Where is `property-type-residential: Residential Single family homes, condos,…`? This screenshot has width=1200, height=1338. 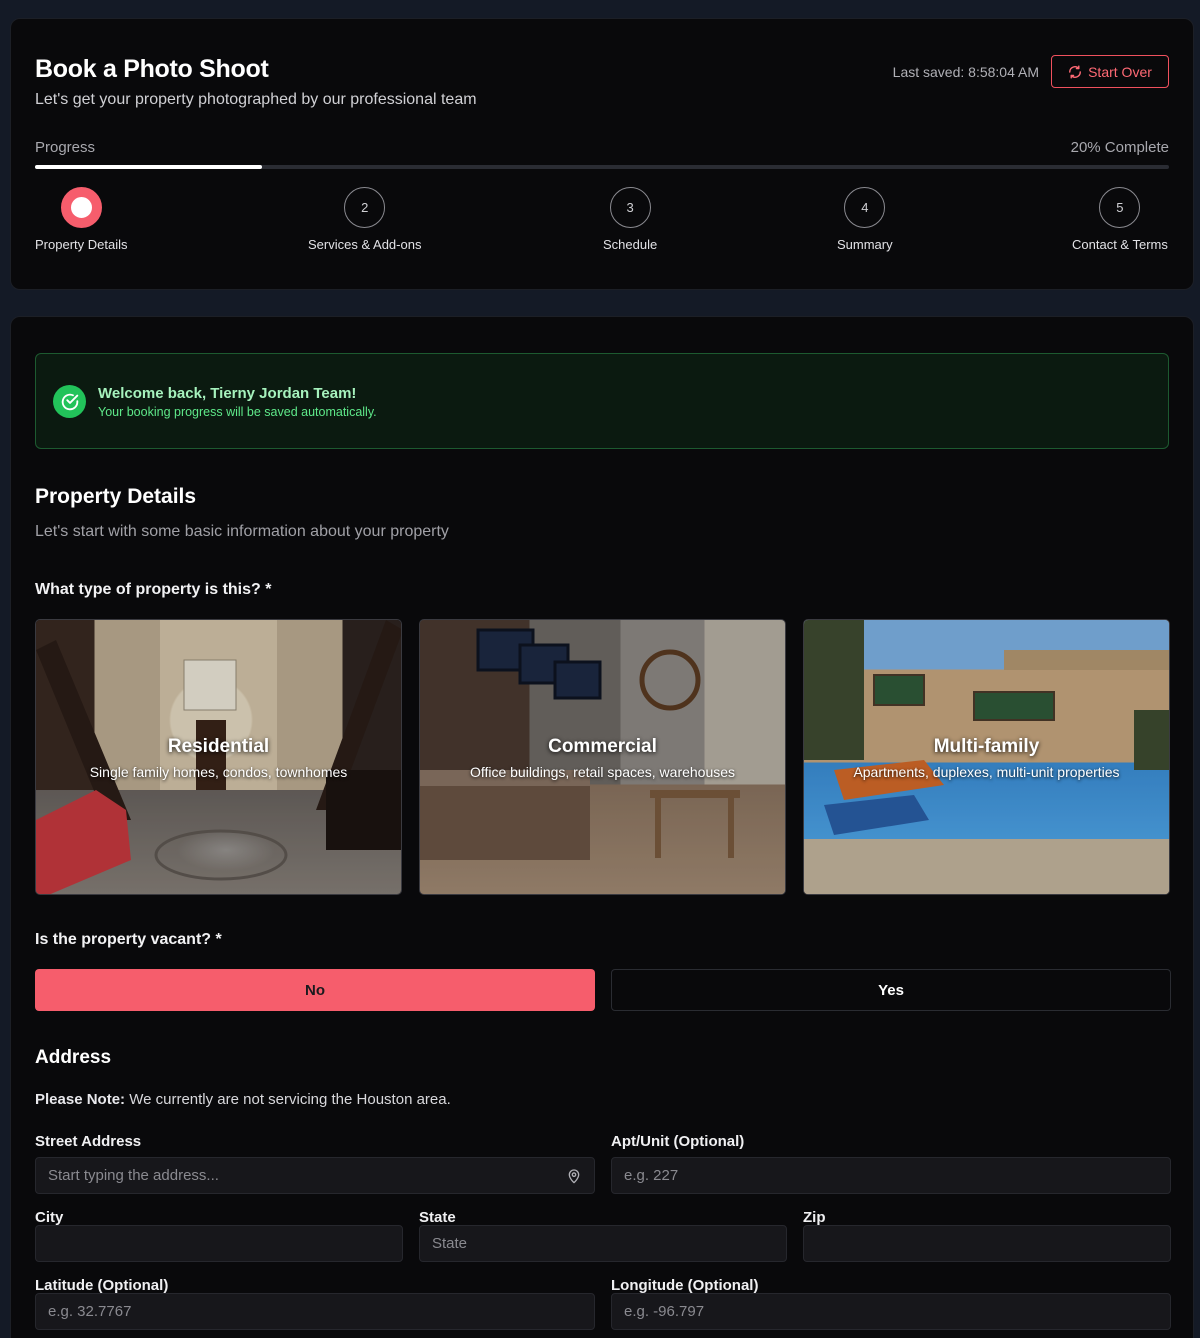 property-type-residential: Residential Single family homes, condos,… is located at coordinates (218, 757).